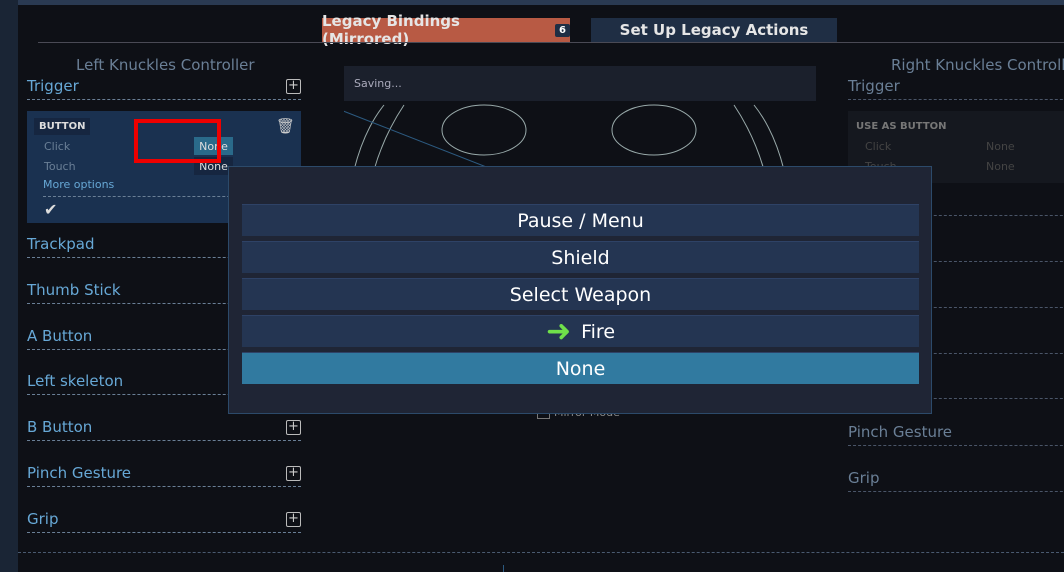  Describe the element at coordinates (1000, 146) in the screenshot. I see `click-value: None` at that location.